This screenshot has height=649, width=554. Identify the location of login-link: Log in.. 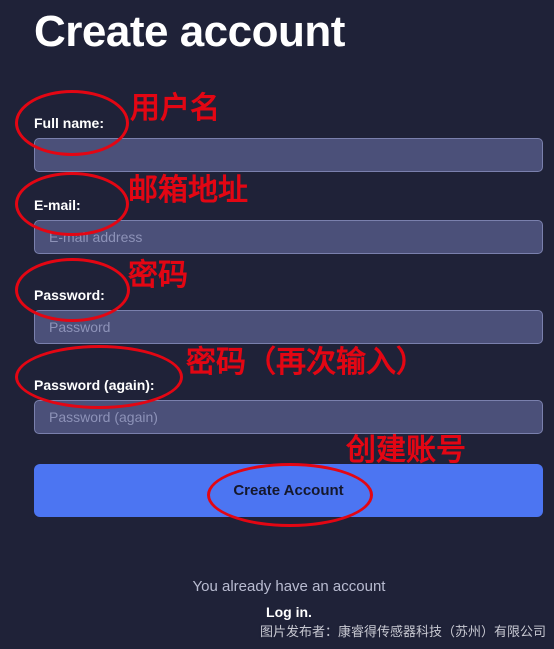
(277, 612).